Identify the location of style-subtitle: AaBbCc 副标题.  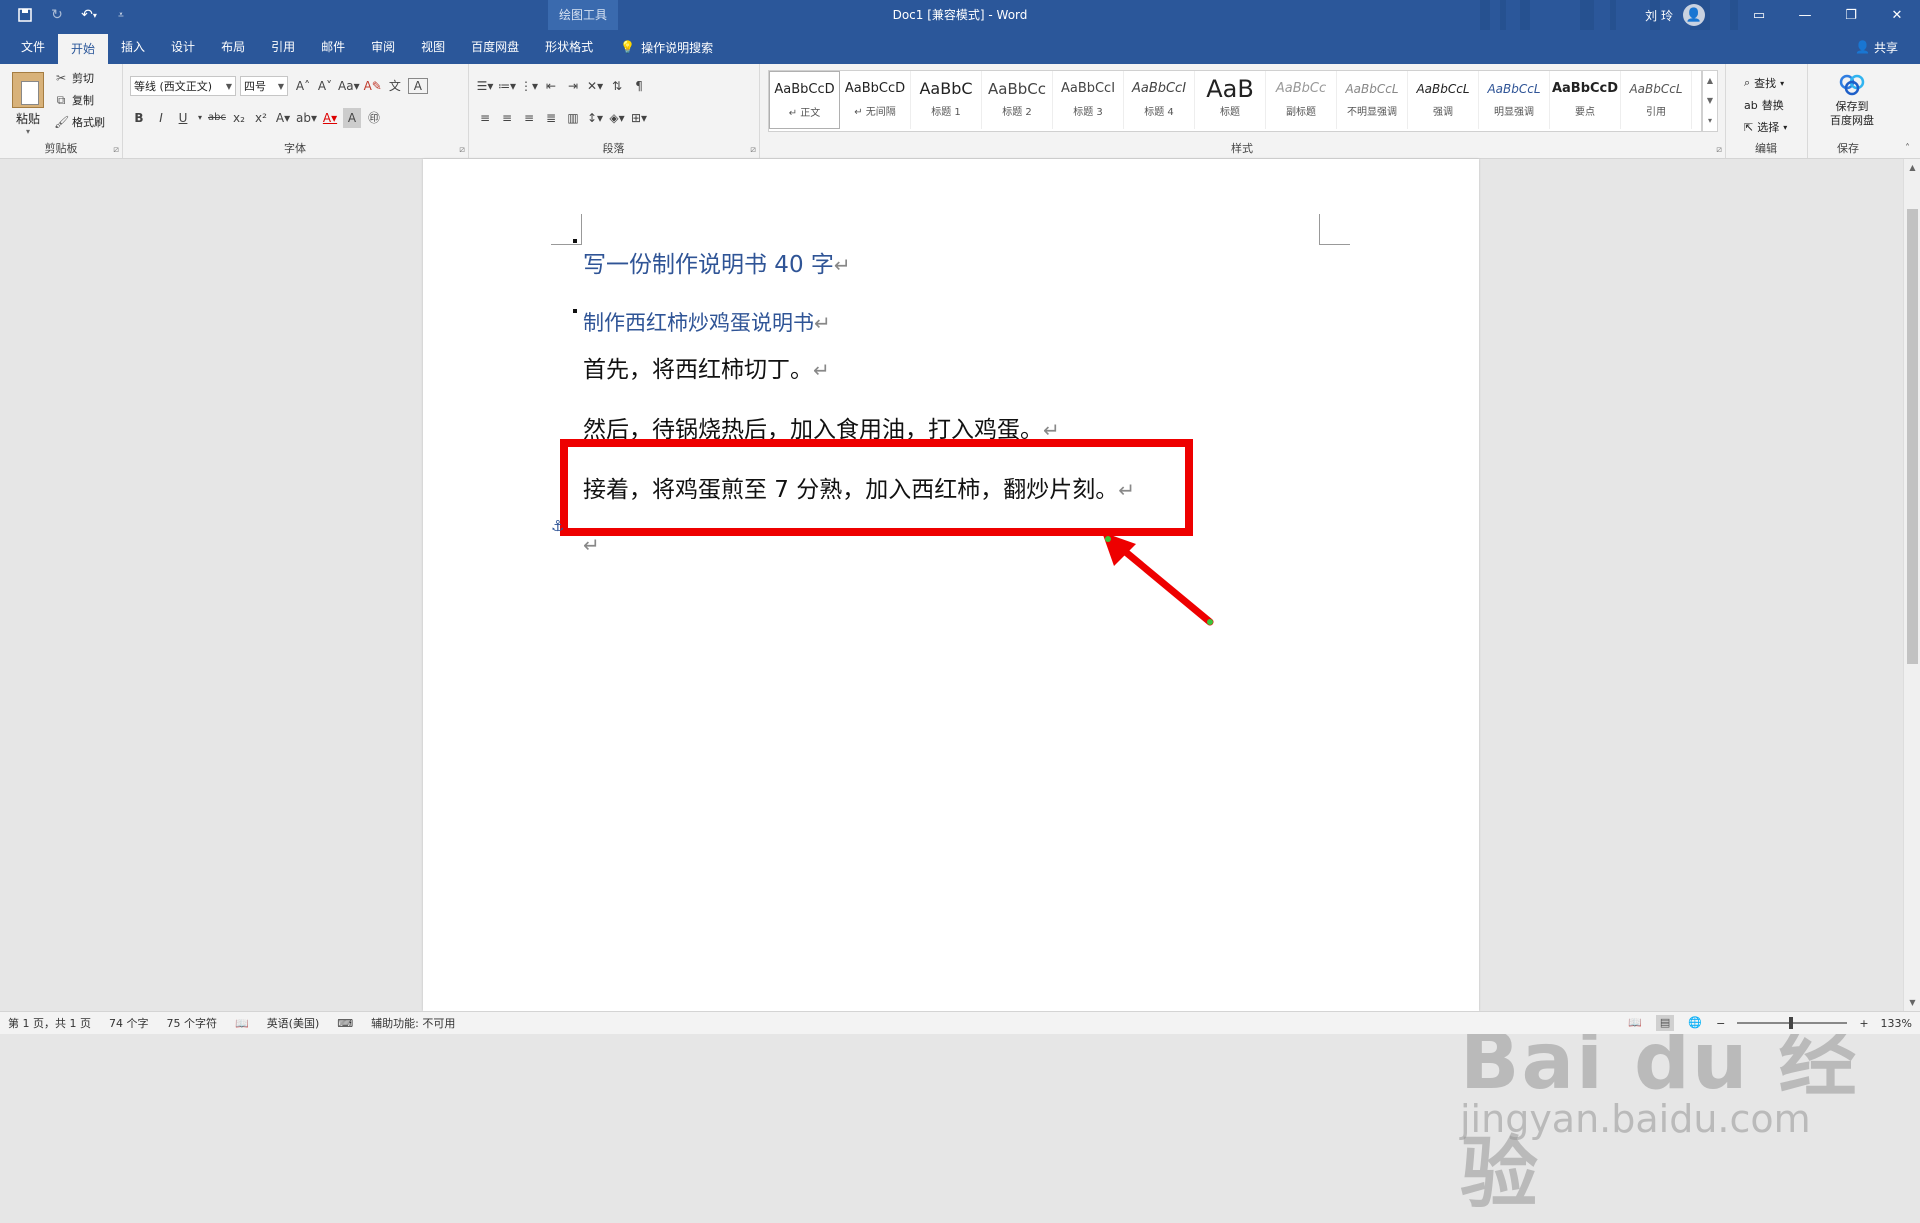
(1301, 100).